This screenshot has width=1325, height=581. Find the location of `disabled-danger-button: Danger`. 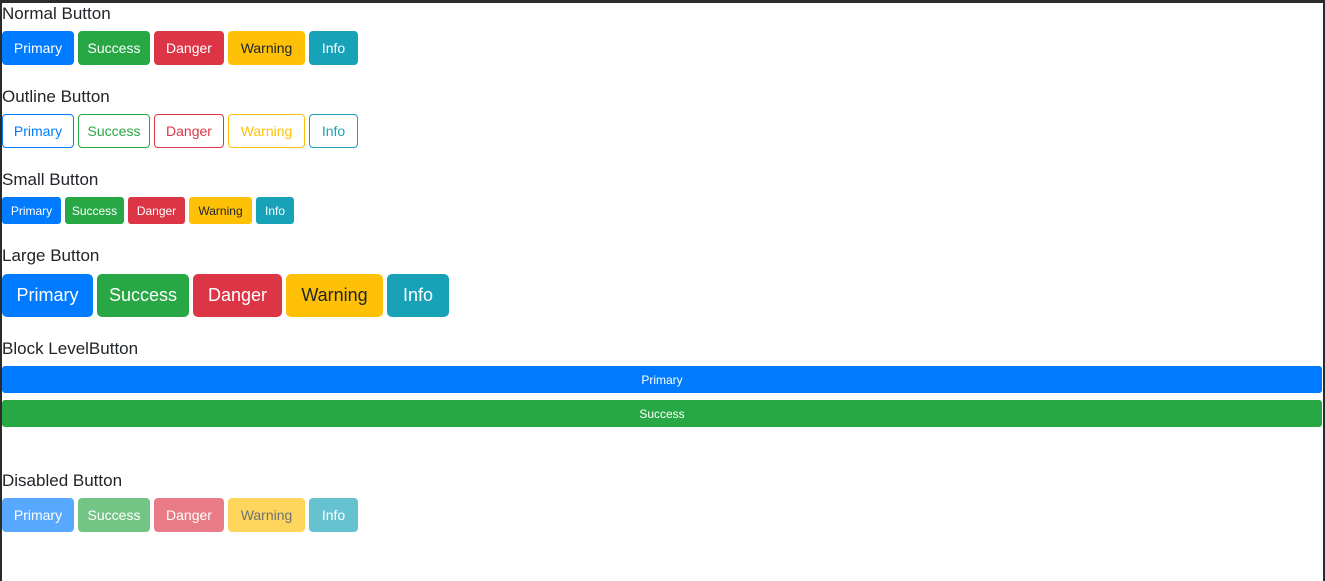

disabled-danger-button: Danger is located at coordinates (189, 515).